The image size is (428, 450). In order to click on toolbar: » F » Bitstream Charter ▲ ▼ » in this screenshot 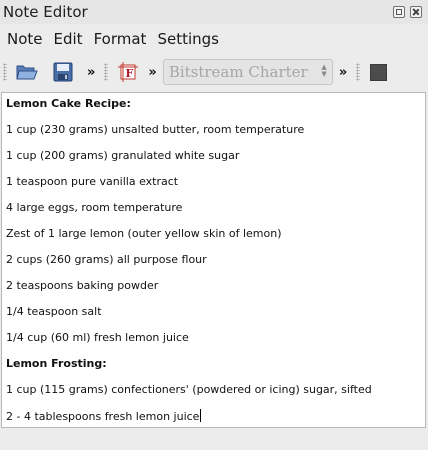, I will do `click(214, 72)`.